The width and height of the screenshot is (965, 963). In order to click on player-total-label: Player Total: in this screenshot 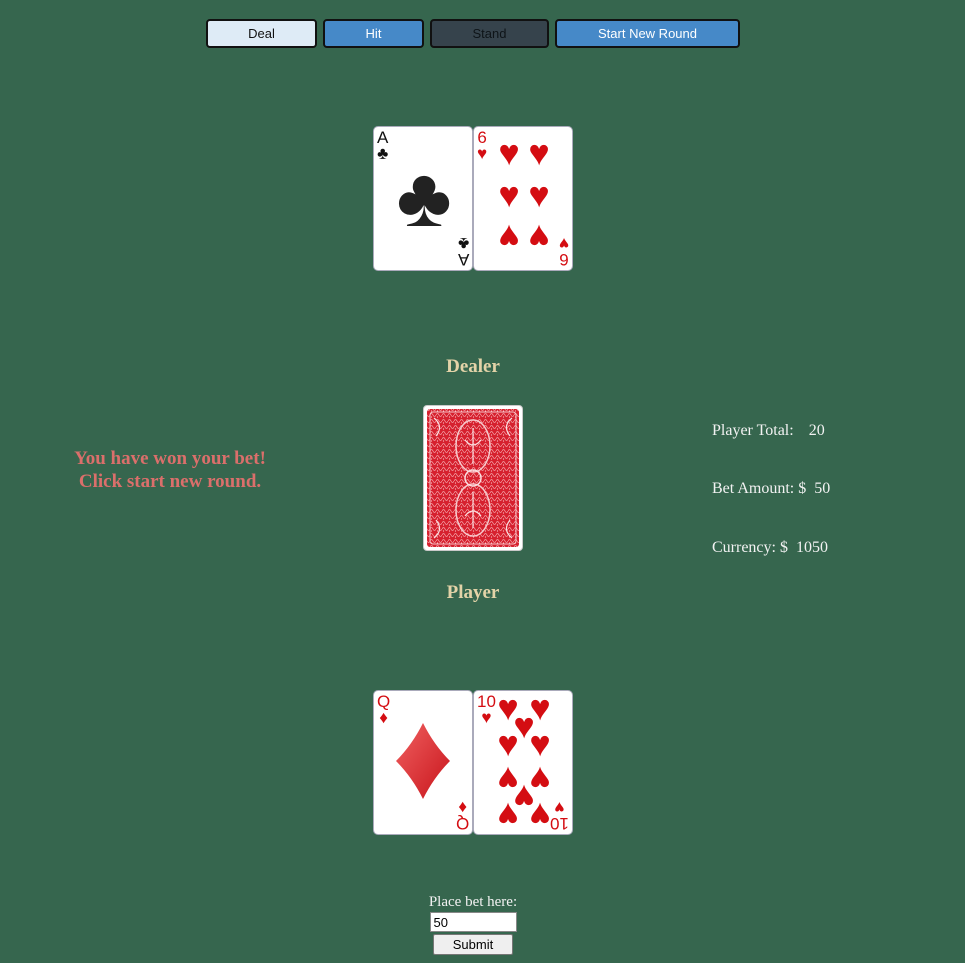, I will do `click(753, 430)`.